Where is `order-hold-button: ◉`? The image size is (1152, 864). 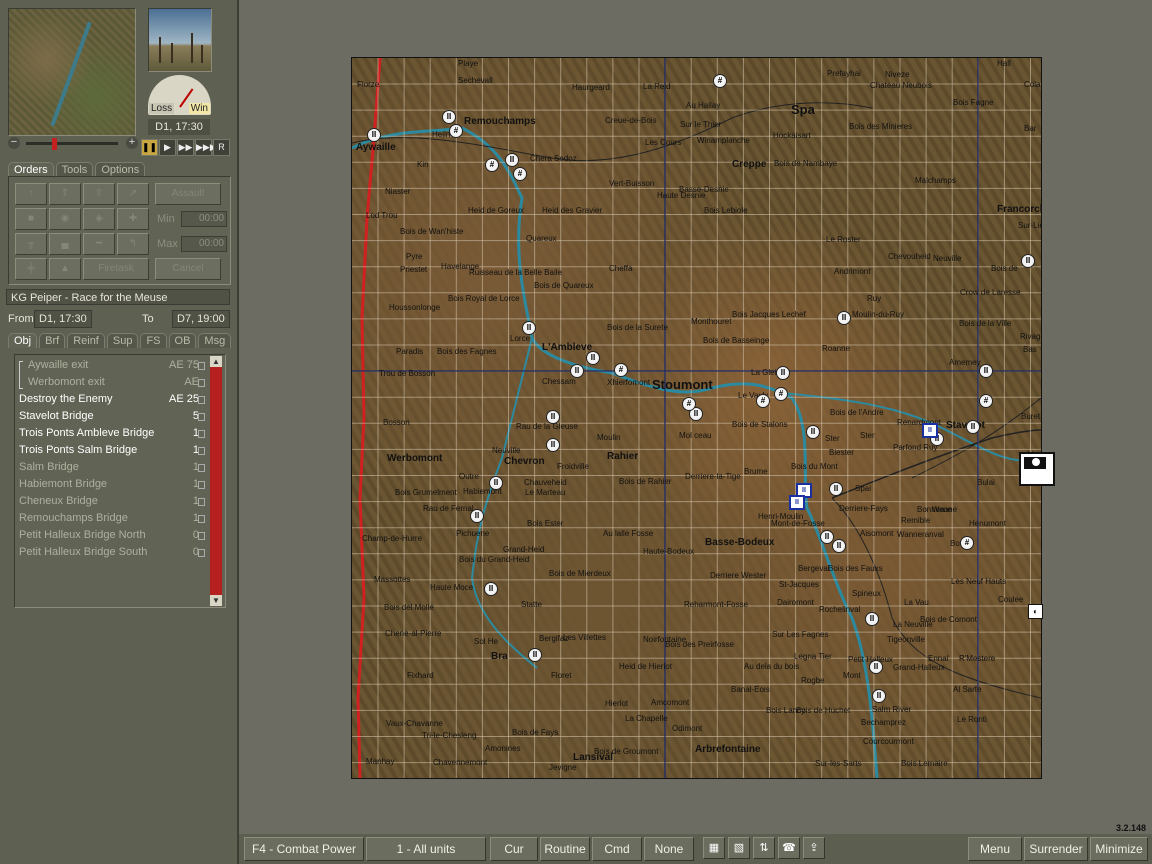 order-hold-button: ◉ is located at coordinates (65, 219).